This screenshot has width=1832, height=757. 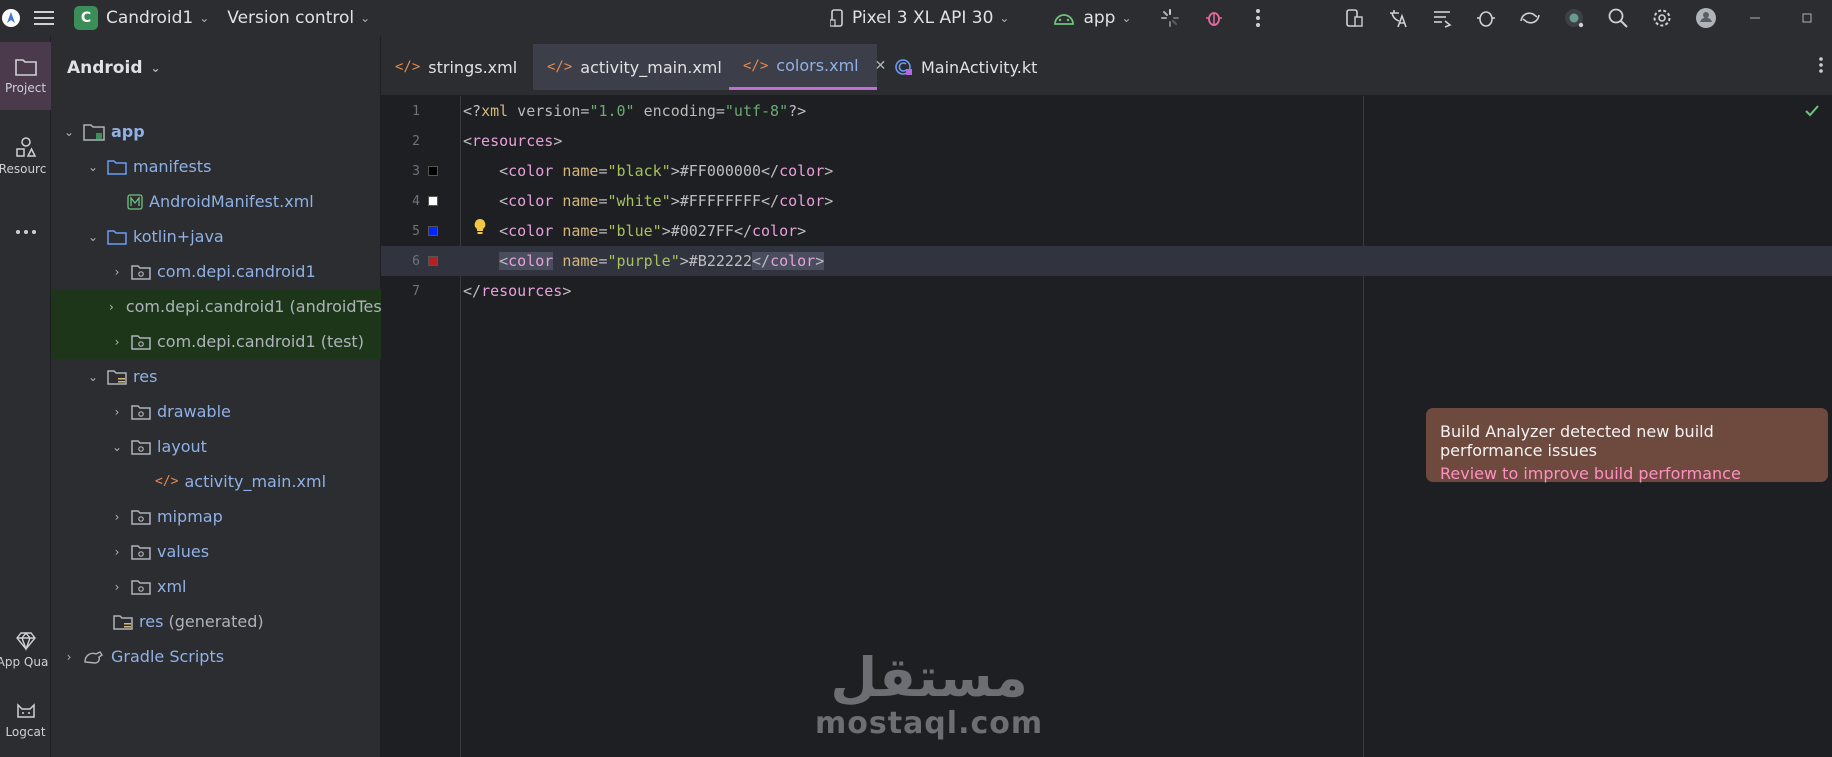 What do you see at coordinates (1574, 18) in the screenshot?
I see `ai-assistant-icon` at bounding box center [1574, 18].